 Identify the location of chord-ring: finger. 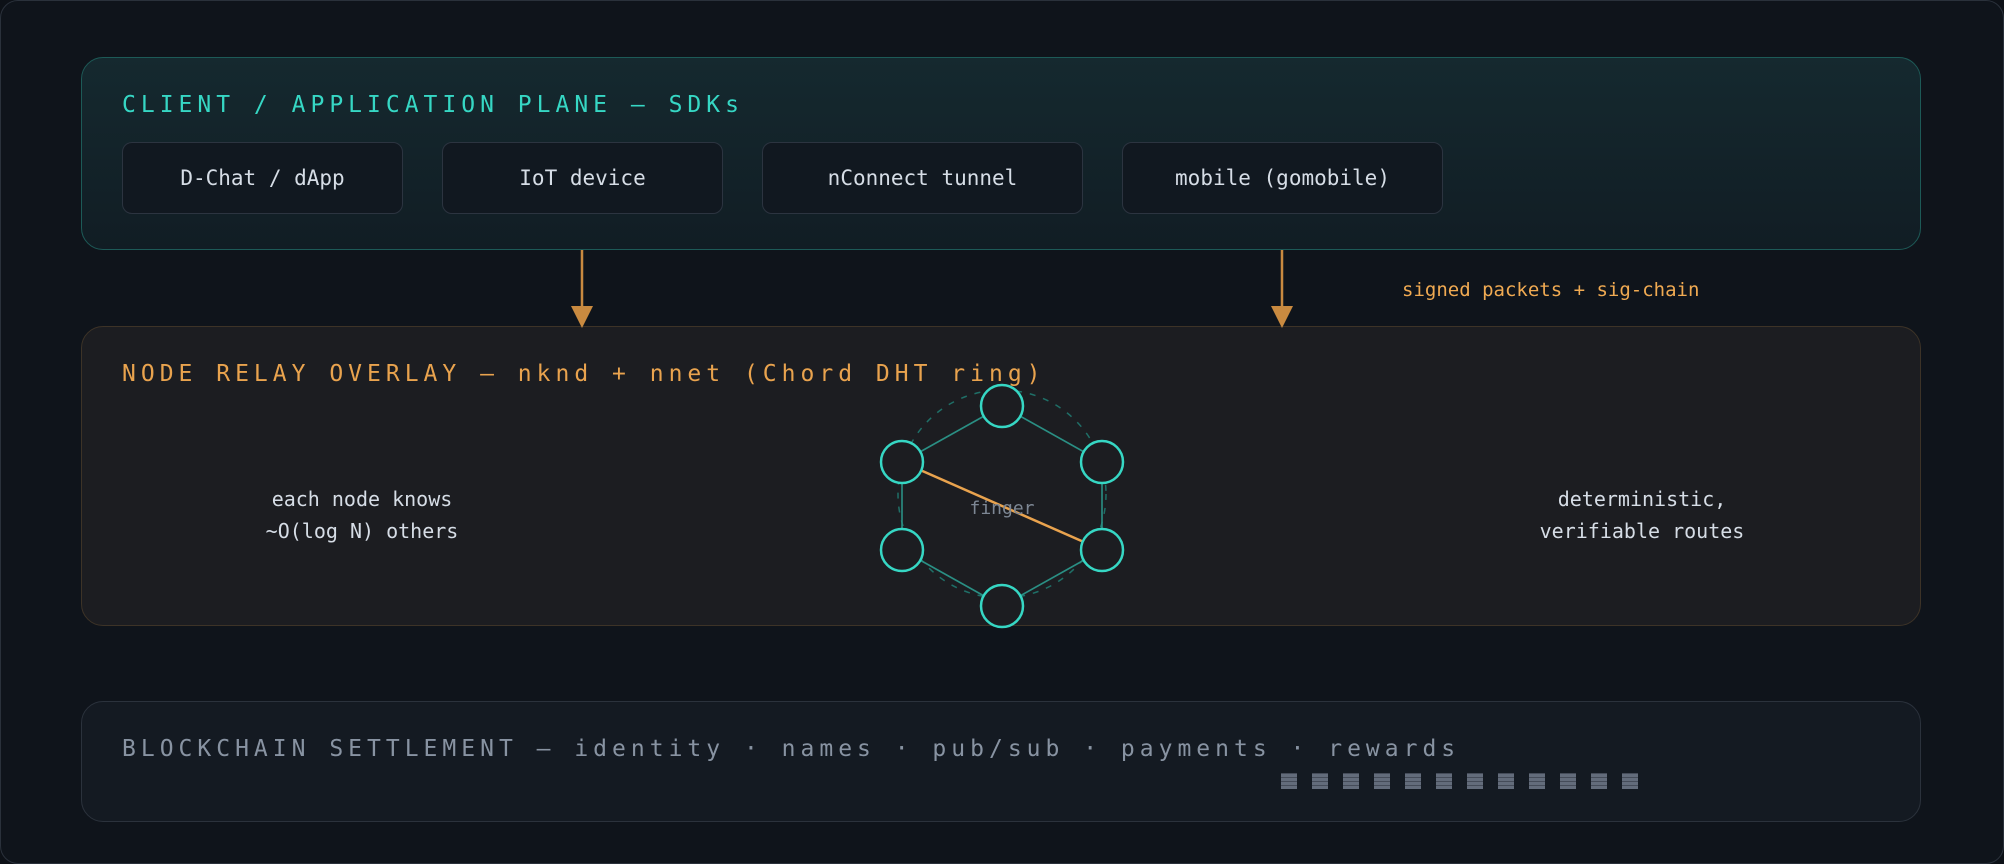
(1002, 506).